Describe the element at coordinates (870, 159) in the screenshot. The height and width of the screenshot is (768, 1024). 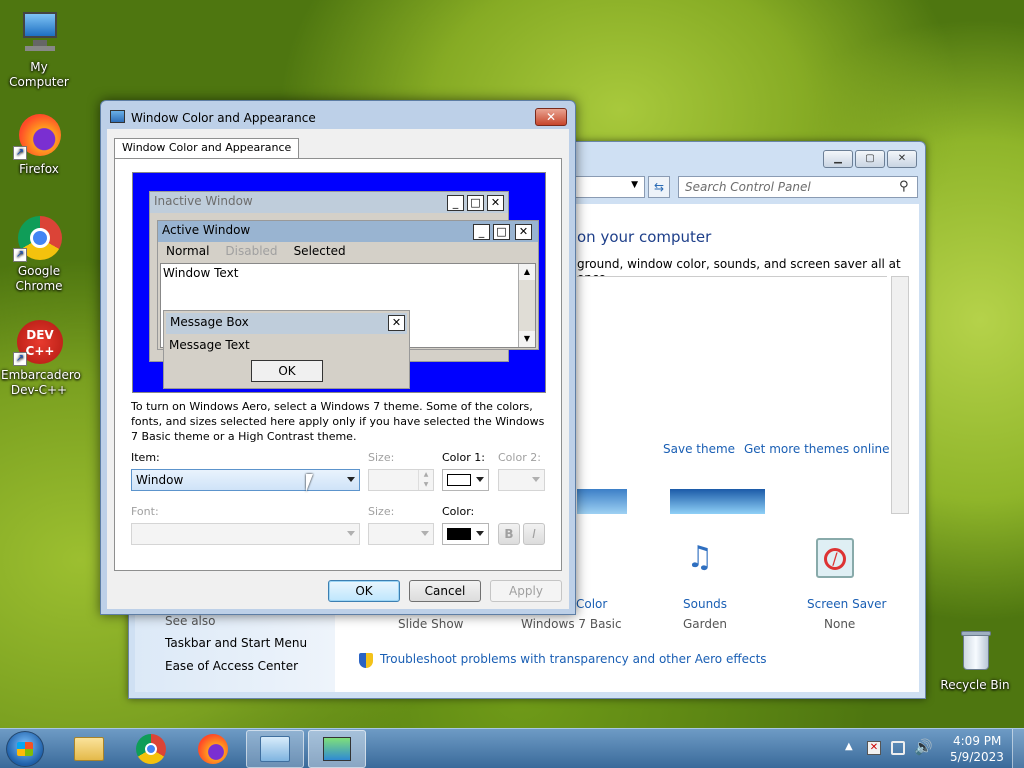
I see `maximize-button: ▢` at that location.